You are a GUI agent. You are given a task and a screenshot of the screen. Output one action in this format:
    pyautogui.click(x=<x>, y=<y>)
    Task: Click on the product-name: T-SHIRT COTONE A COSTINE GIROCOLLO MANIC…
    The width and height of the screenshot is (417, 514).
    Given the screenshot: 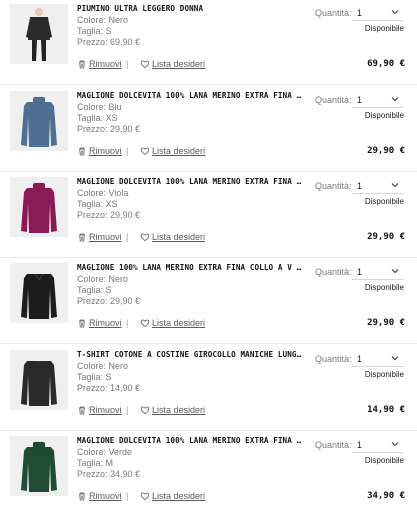 What is the action you would take?
    pyautogui.click(x=189, y=355)
    